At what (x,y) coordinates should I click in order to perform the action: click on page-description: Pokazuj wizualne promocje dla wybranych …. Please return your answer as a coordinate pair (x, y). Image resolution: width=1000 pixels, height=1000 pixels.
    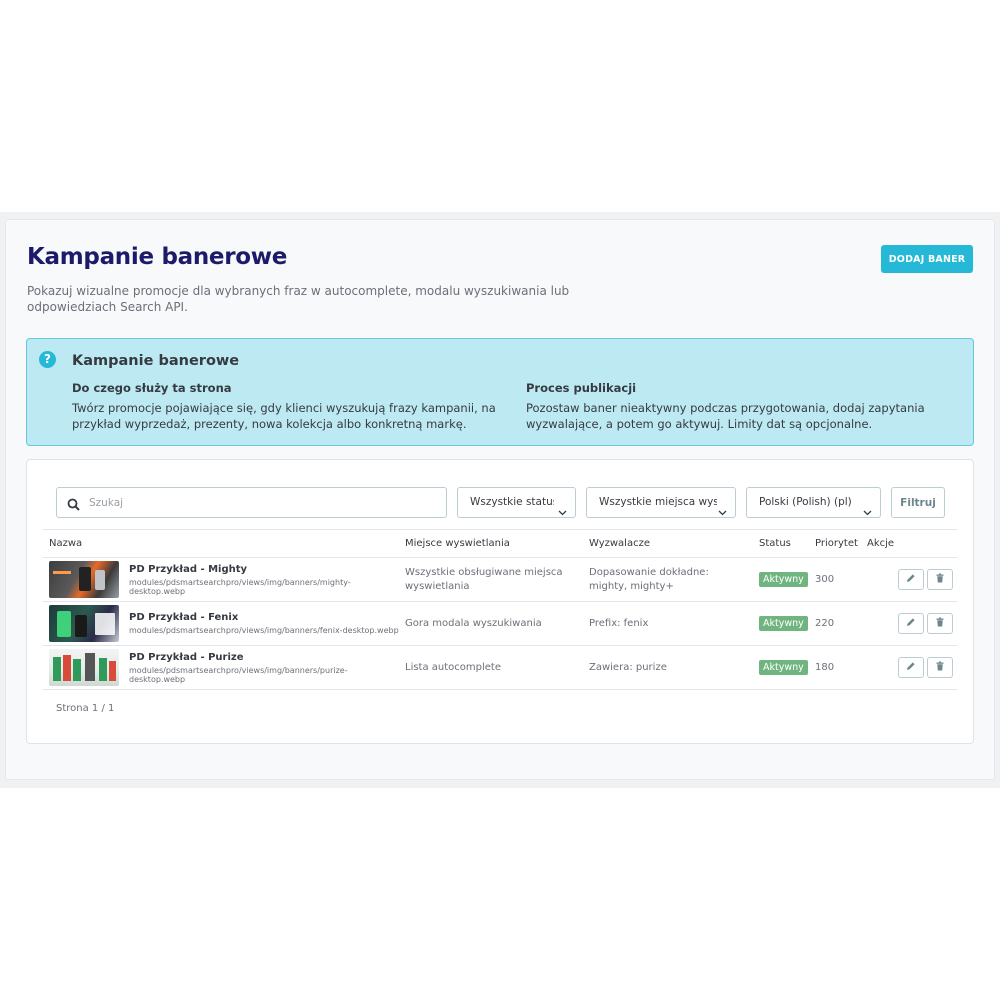
    Looking at the image, I should click on (298, 299).